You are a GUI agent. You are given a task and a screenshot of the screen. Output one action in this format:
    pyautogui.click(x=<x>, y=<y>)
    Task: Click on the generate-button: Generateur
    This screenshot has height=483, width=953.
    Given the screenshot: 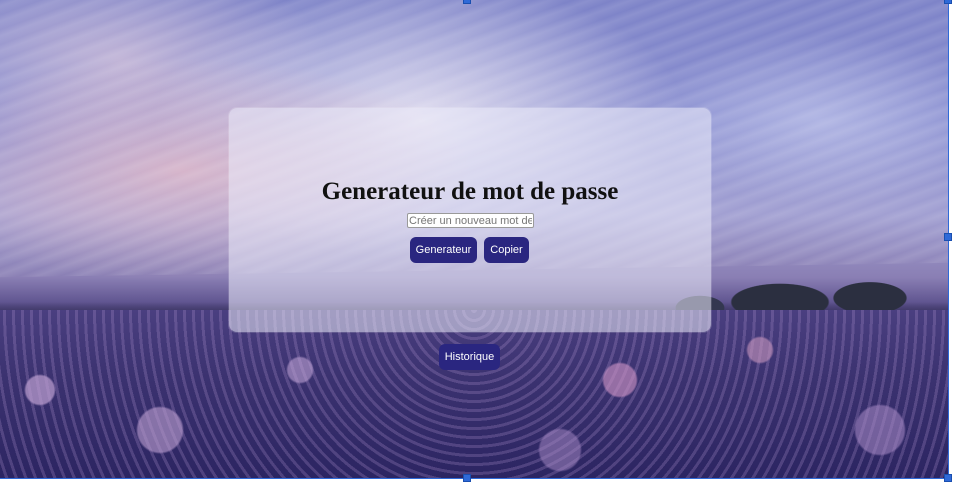 What is the action you would take?
    pyautogui.click(x=443, y=250)
    